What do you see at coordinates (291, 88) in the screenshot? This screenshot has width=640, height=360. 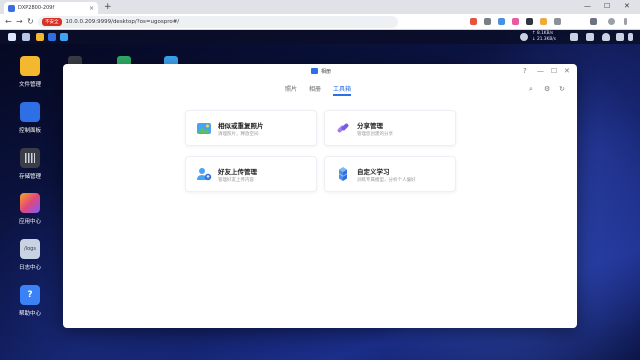 I see `tab-photos: 照片` at bounding box center [291, 88].